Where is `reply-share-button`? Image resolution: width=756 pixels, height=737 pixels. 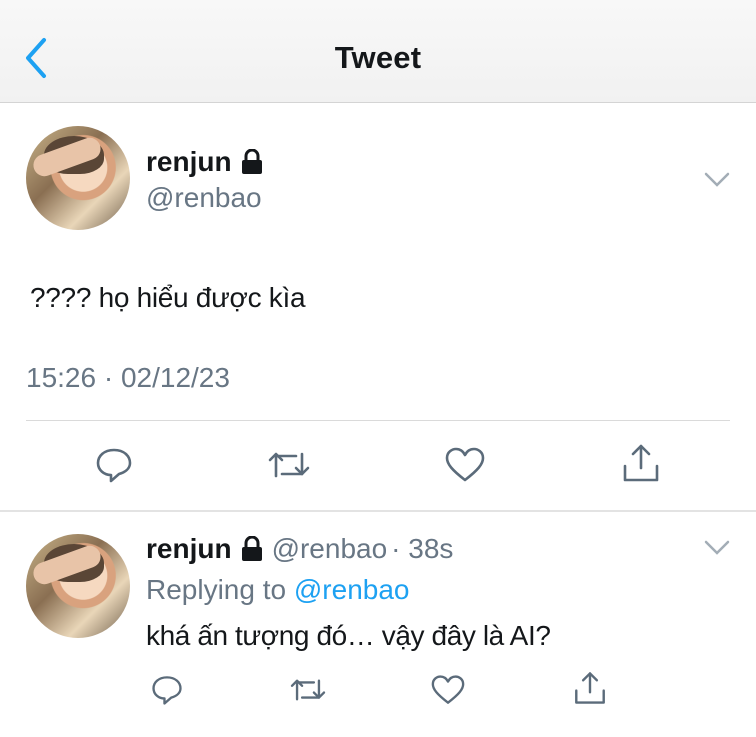 reply-share-button is located at coordinates (590, 690).